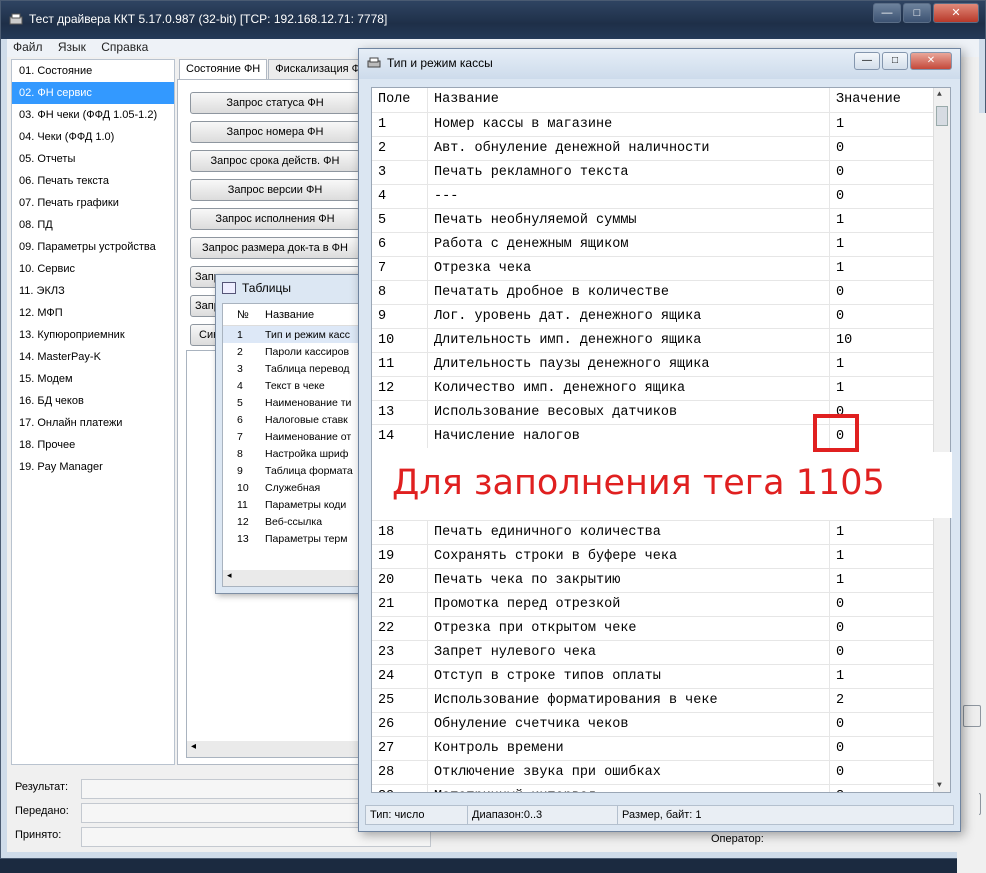 The image size is (986, 873). I want to click on table-row: 8 Настройка шриф, so click(293, 453).